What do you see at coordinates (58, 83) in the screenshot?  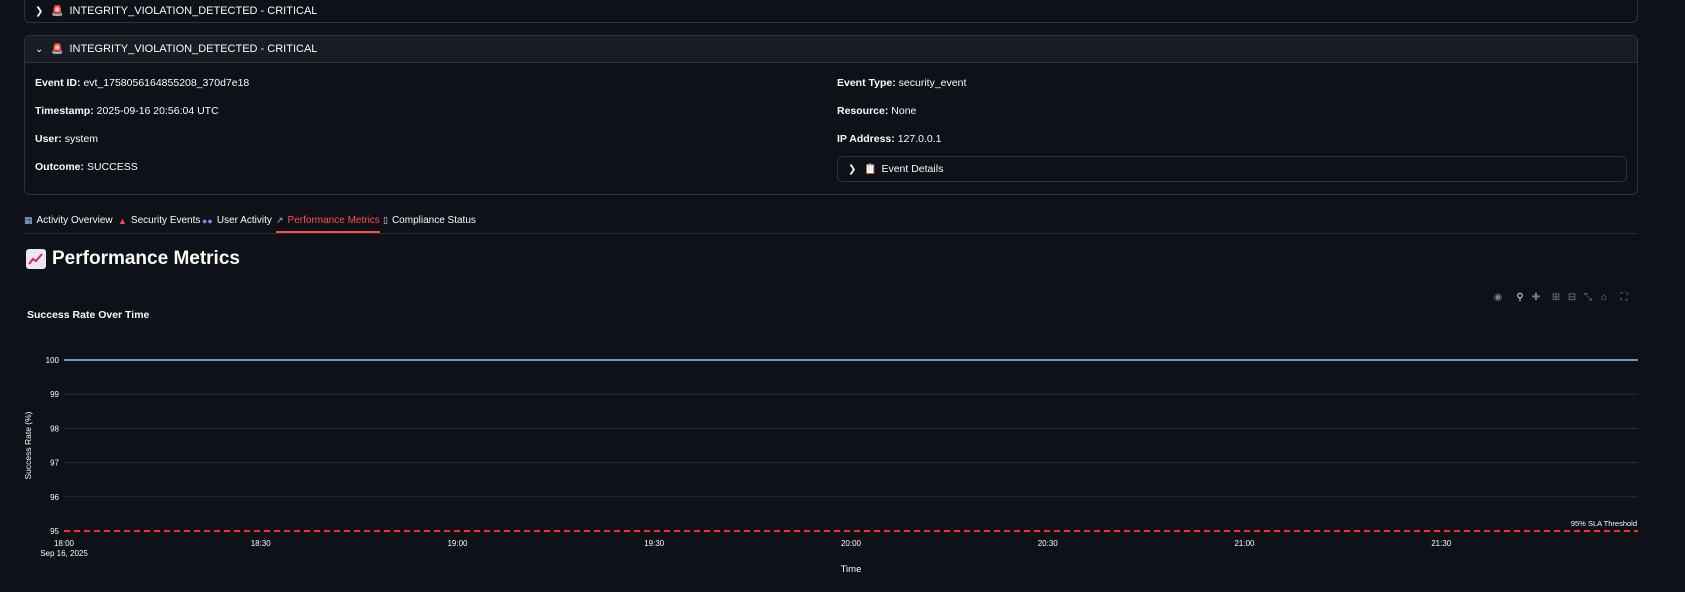 I see `event-id-label: Event ID:` at bounding box center [58, 83].